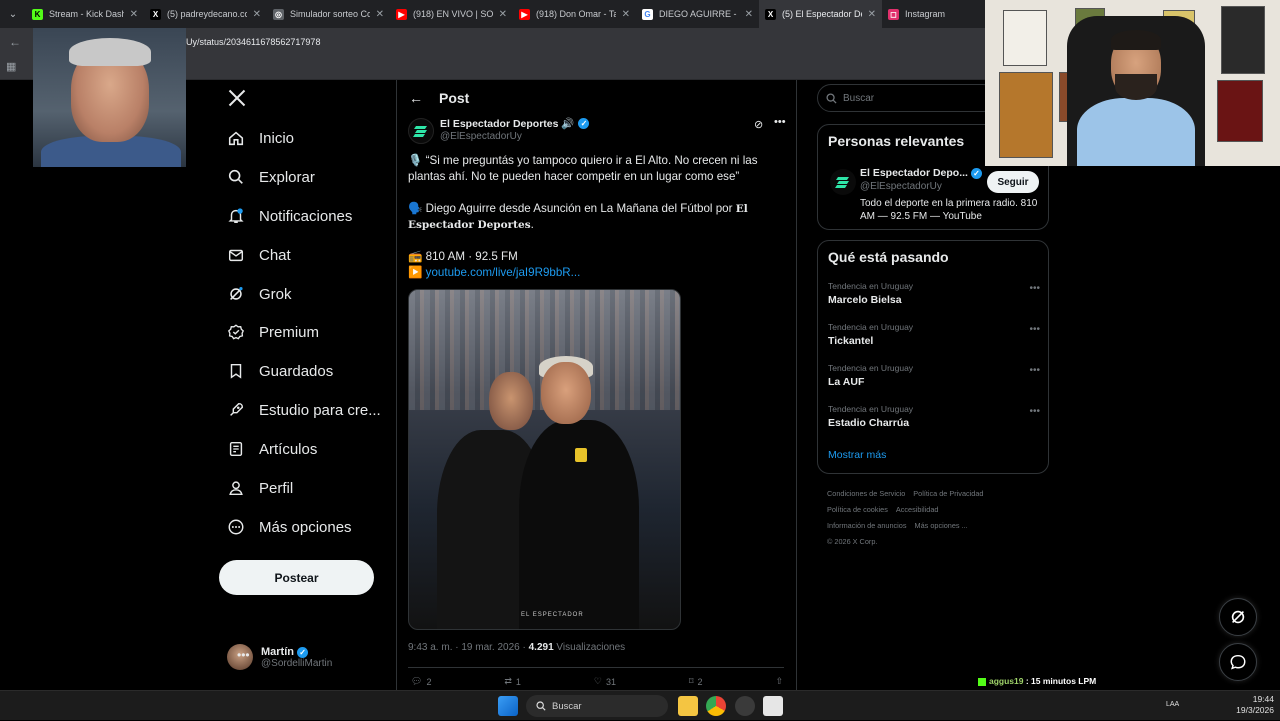  Describe the element at coordinates (544, 459) in the screenshot. I see `post-image: EL ESPECTADOR` at that location.